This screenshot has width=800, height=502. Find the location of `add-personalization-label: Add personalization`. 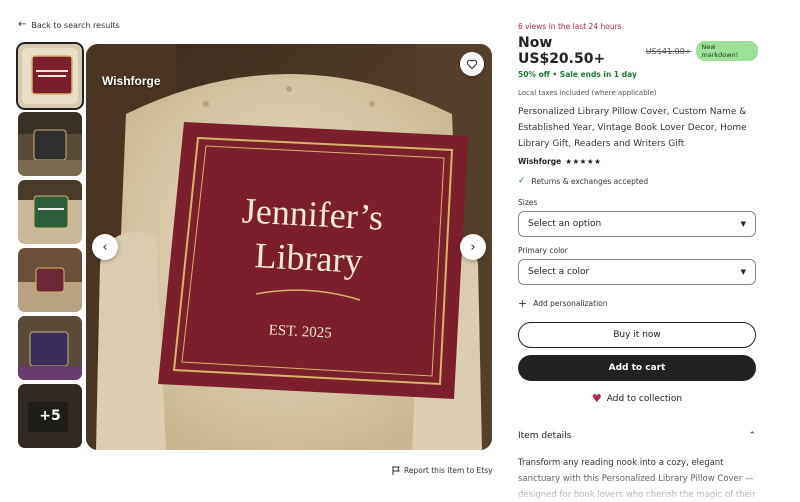

add-personalization-label: Add personalization is located at coordinates (570, 303).